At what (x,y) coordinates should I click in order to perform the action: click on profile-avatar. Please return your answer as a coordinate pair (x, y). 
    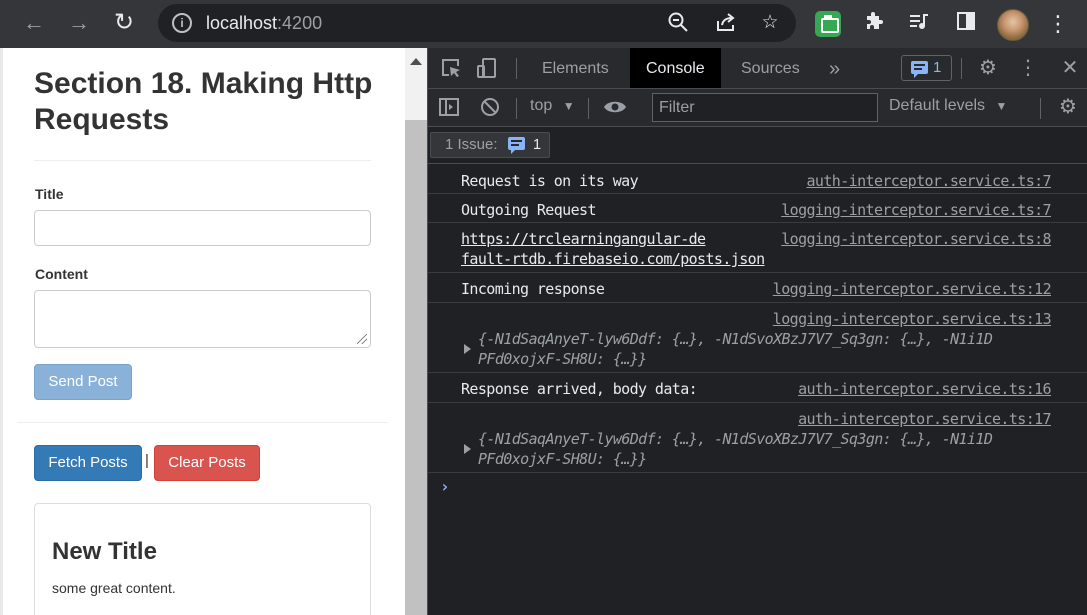
    Looking at the image, I should click on (1013, 25).